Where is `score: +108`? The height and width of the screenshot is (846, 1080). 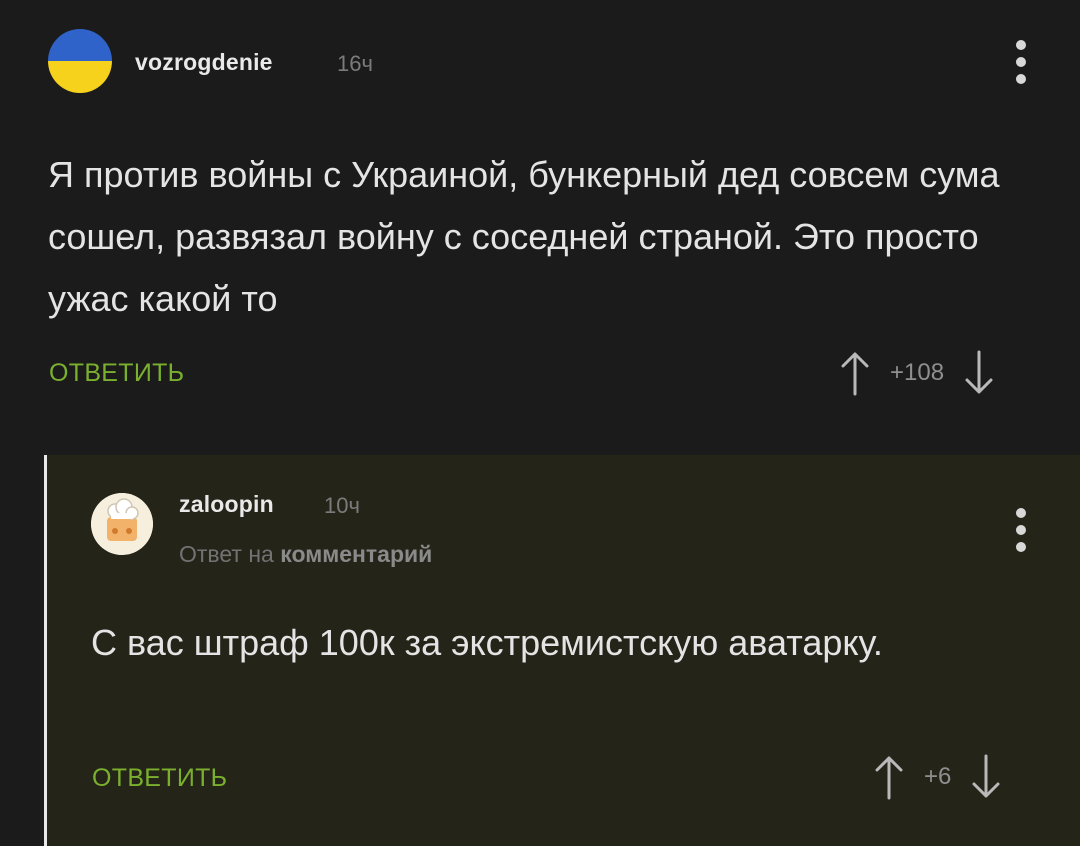
score: +108 is located at coordinates (917, 372).